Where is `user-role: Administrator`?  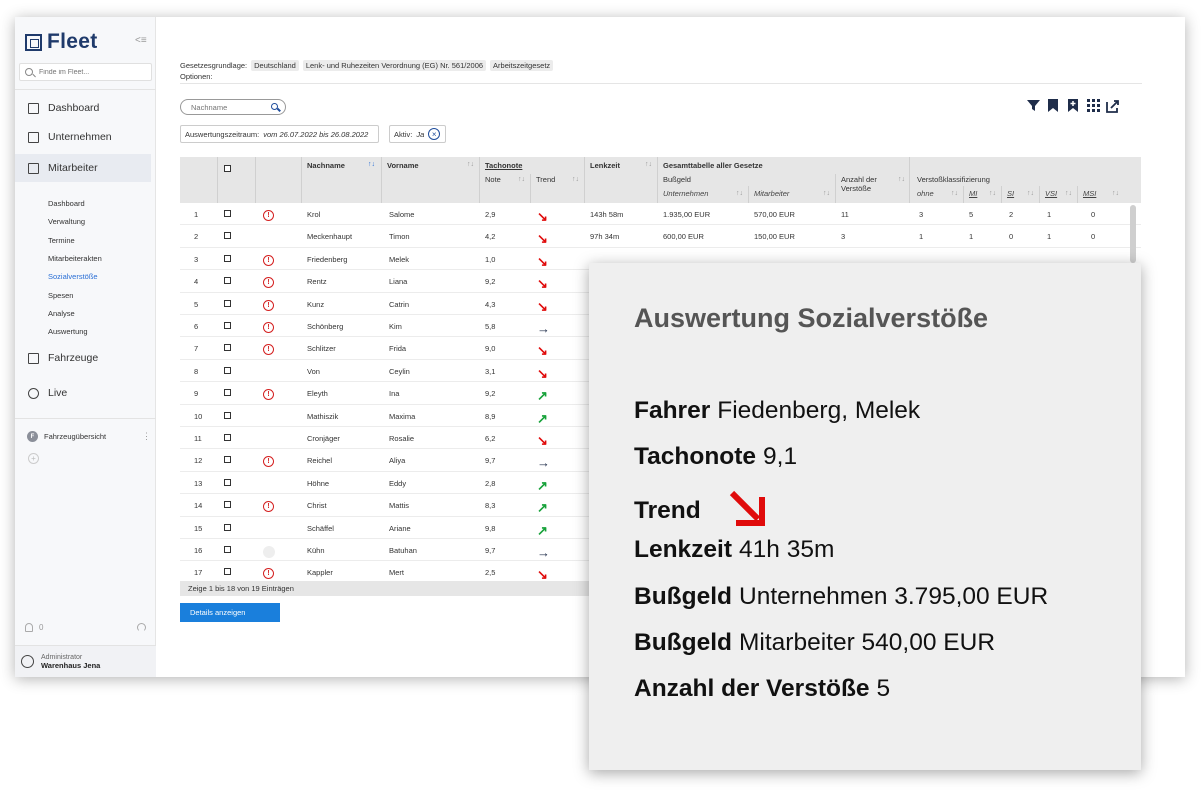 user-role: Administrator is located at coordinates (62, 657).